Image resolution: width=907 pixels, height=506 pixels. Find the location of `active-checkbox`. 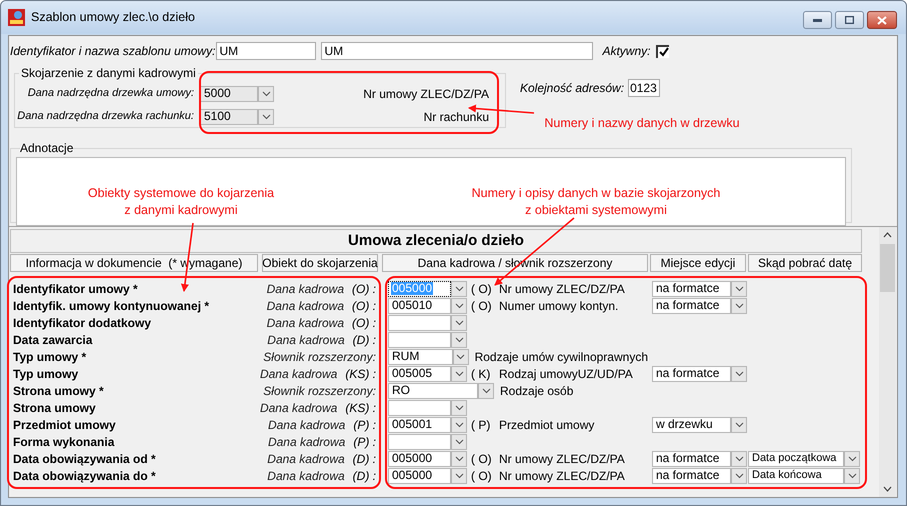

active-checkbox is located at coordinates (663, 51).